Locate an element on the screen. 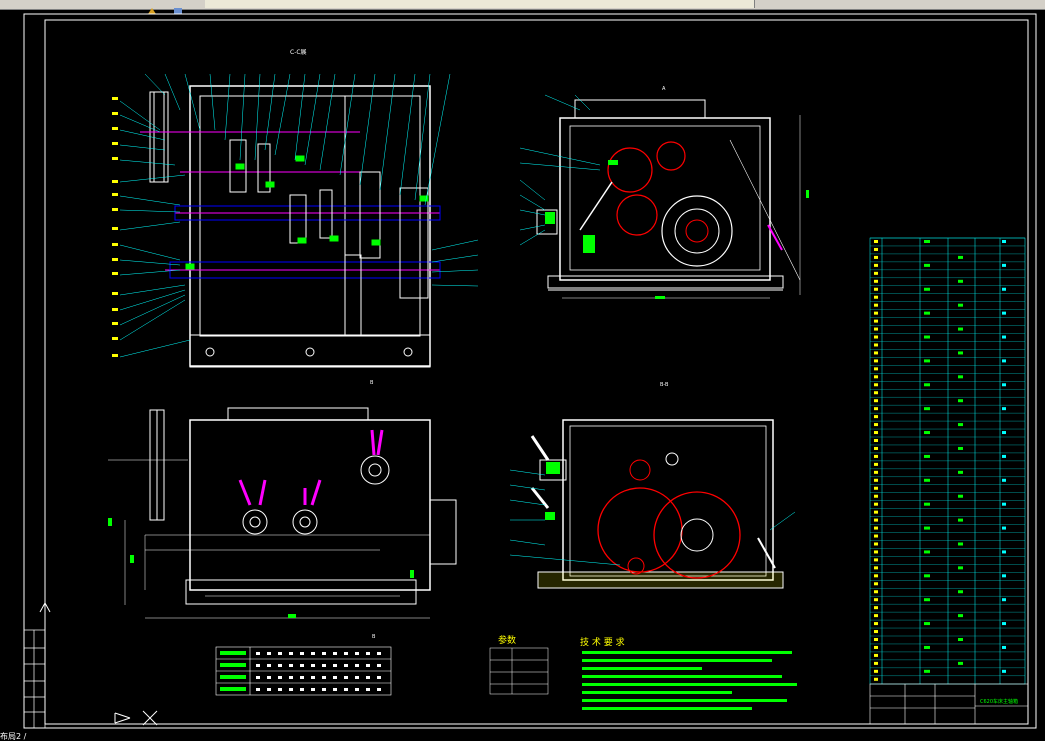 This screenshot has height=741, width=1045. tech-requirements-title: 技 术 要 求 is located at coordinates (602, 642).